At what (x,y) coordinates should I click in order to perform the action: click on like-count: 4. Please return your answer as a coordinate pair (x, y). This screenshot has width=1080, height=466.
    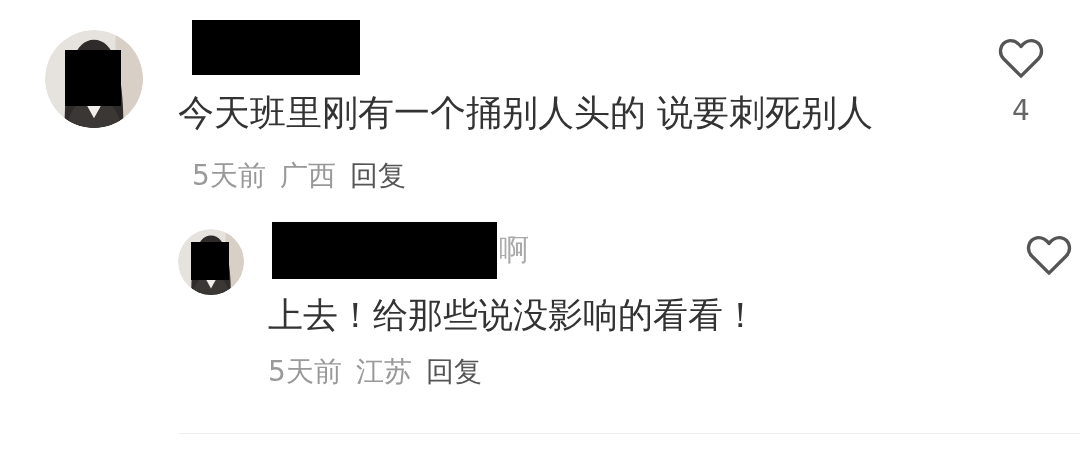
    Looking at the image, I should click on (1021, 110).